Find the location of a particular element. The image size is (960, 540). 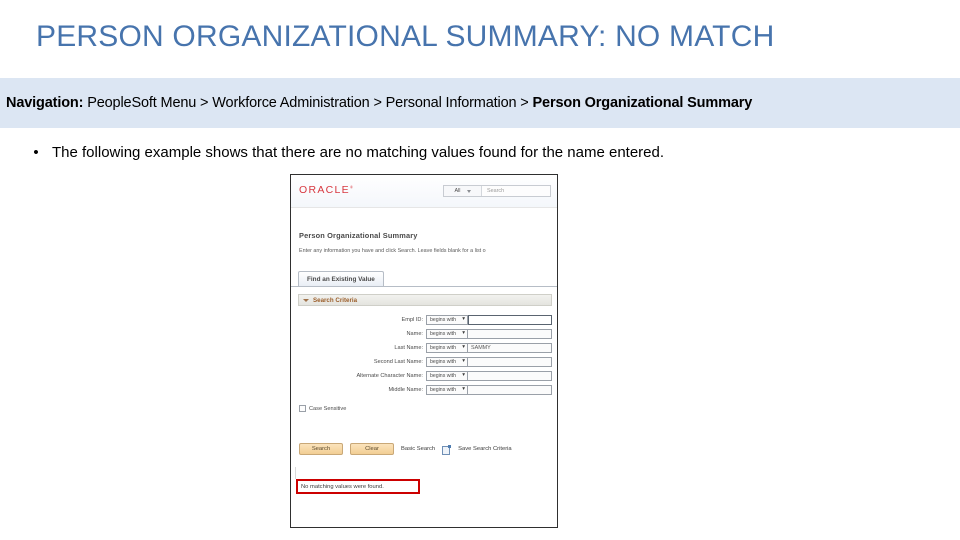

search-criteria-section-header: Search Criteria is located at coordinates (425, 300).